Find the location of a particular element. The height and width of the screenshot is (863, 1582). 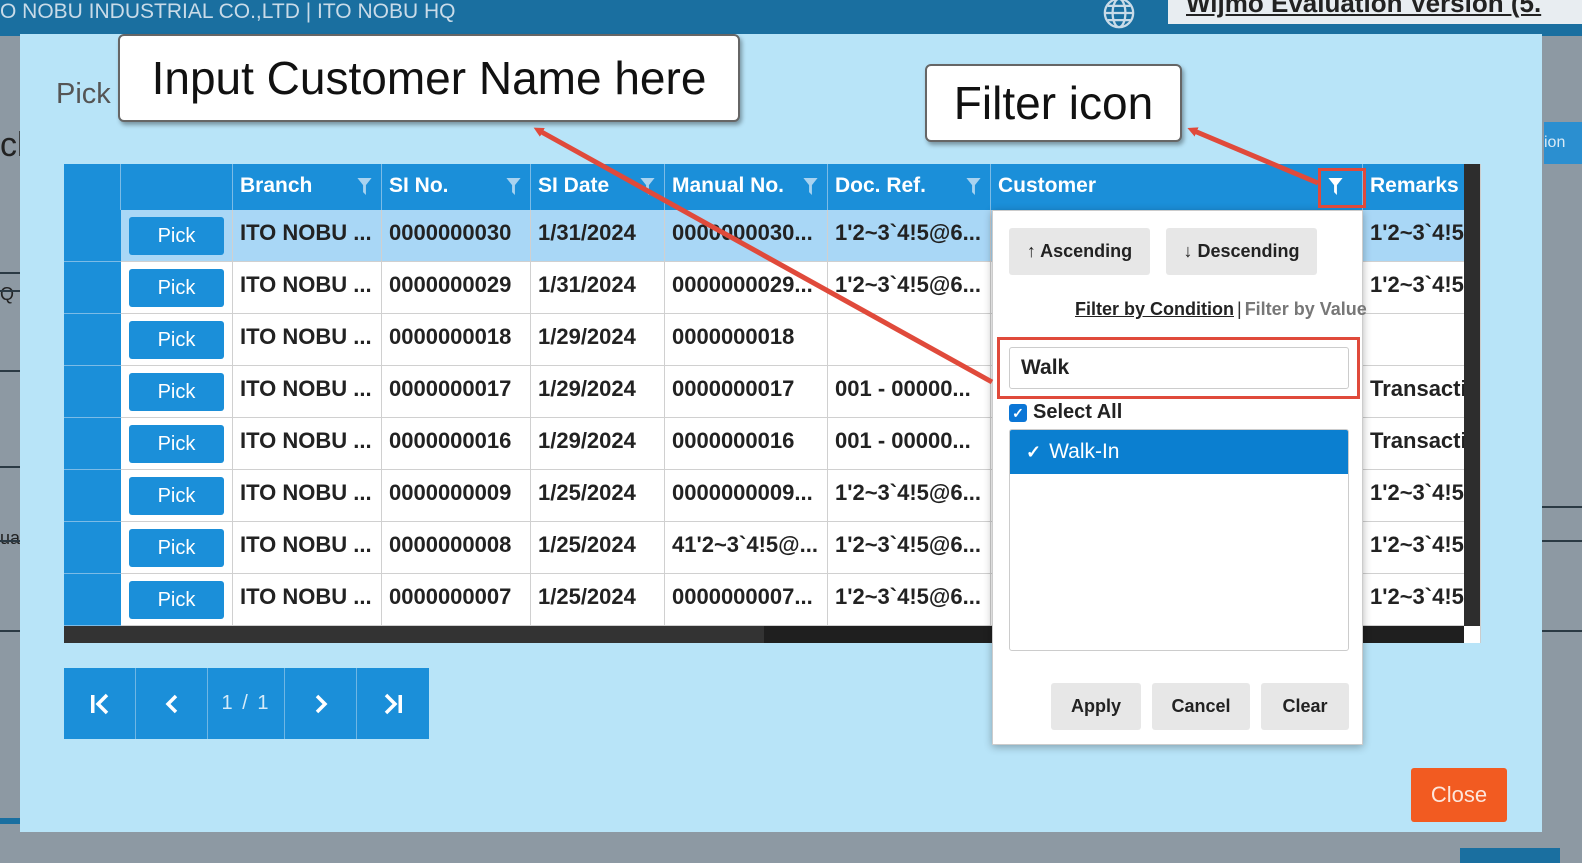

close-button: Close is located at coordinates (1459, 795).